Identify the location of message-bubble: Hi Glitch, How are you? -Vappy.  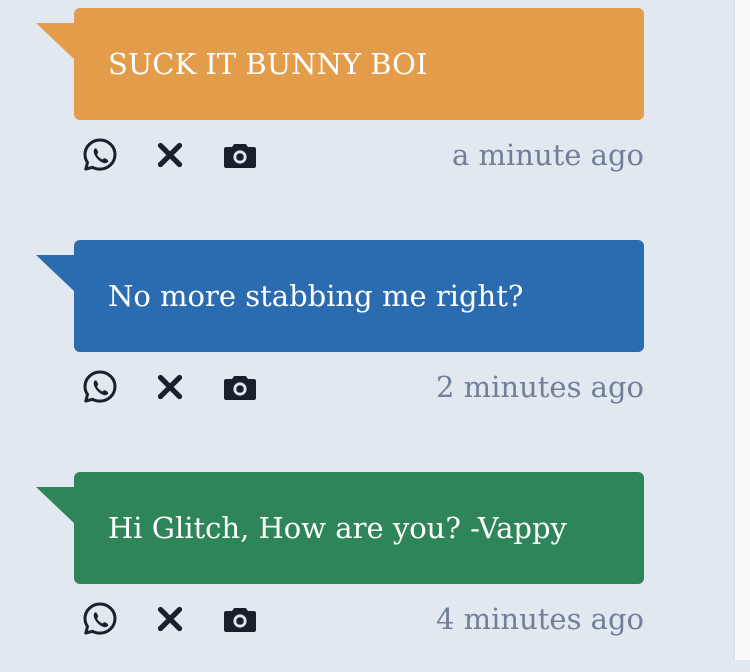
(359, 528).